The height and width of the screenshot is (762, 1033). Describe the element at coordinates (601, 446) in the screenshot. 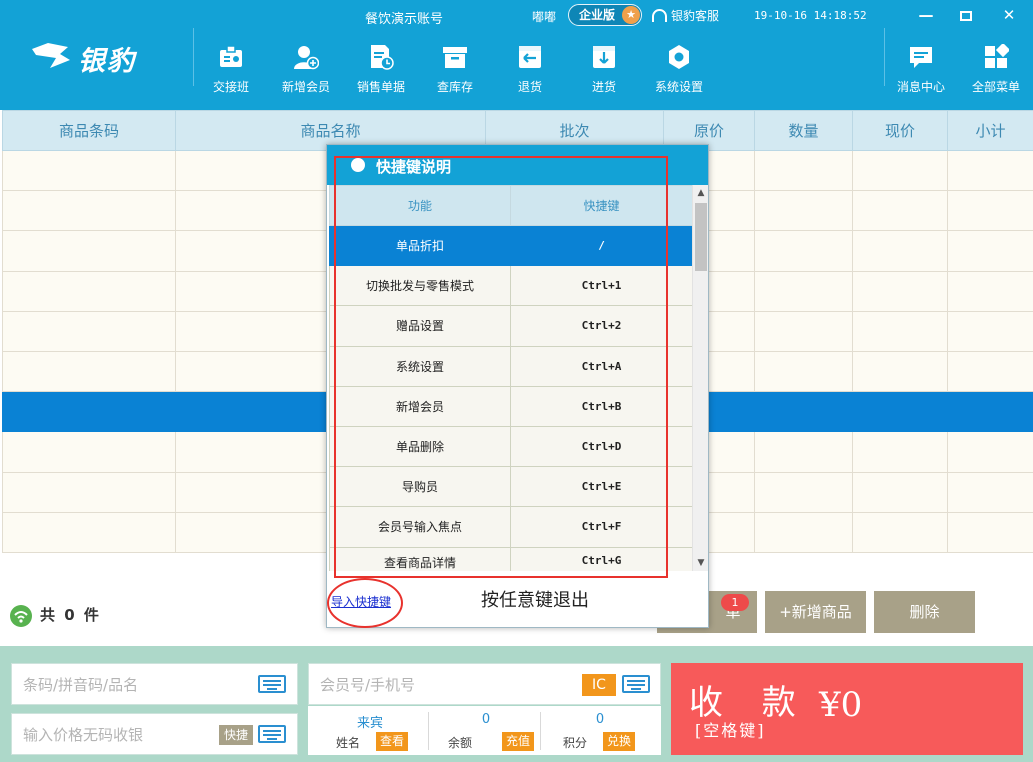

I see `shortcut-key: Ctrl+D` at that location.